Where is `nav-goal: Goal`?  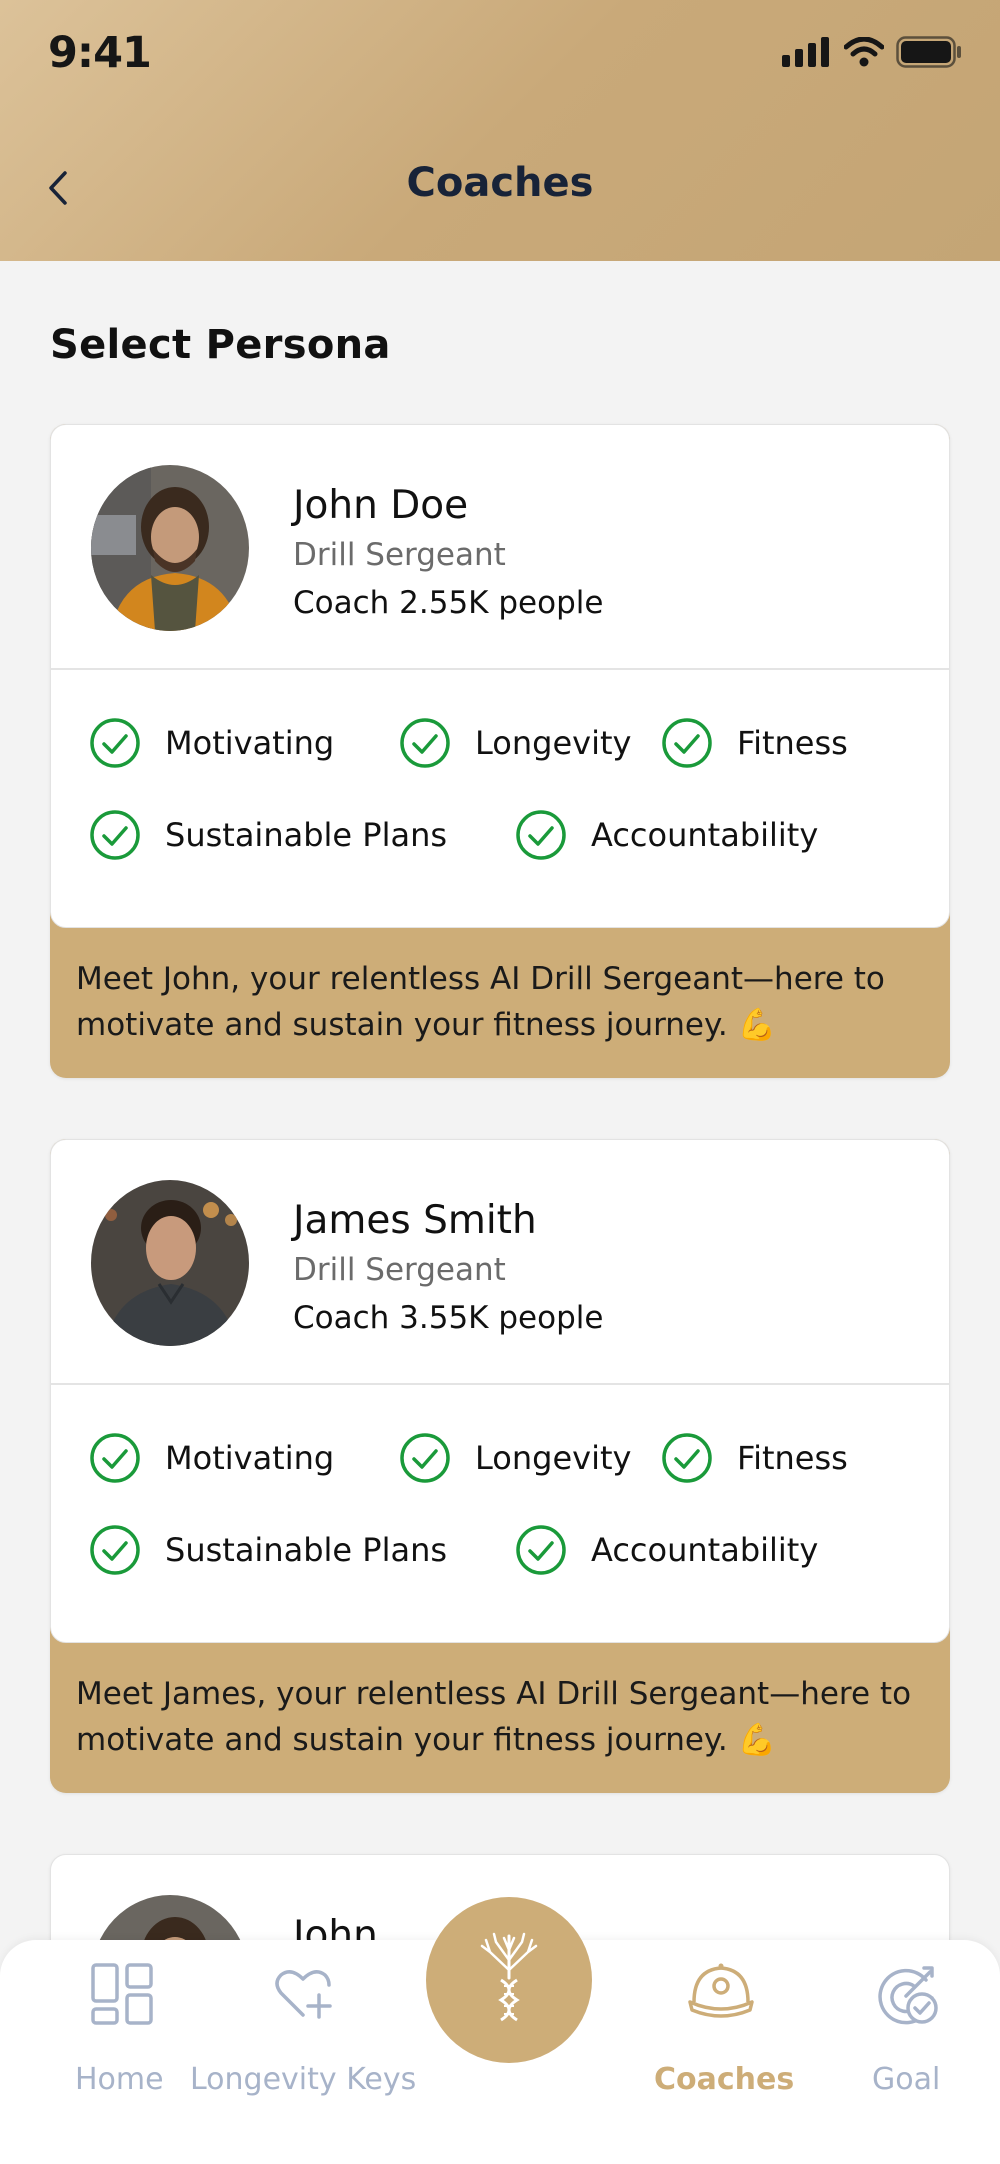 nav-goal: Goal is located at coordinates (920, 2052).